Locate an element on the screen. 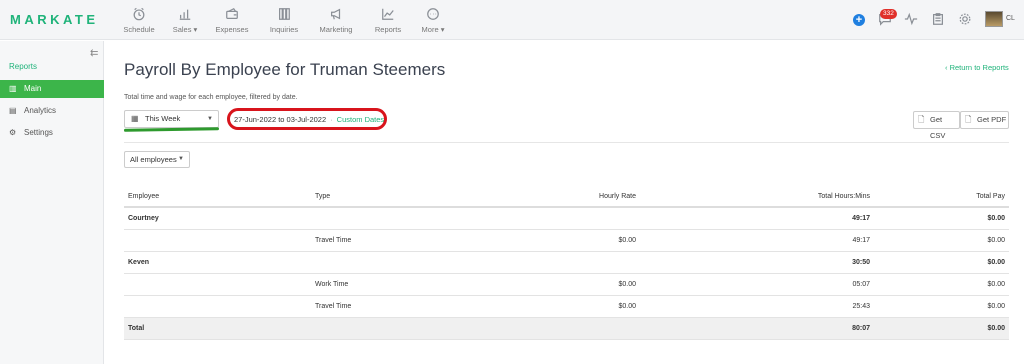  nav-label: Inquiries is located at coordinates (284, 29).